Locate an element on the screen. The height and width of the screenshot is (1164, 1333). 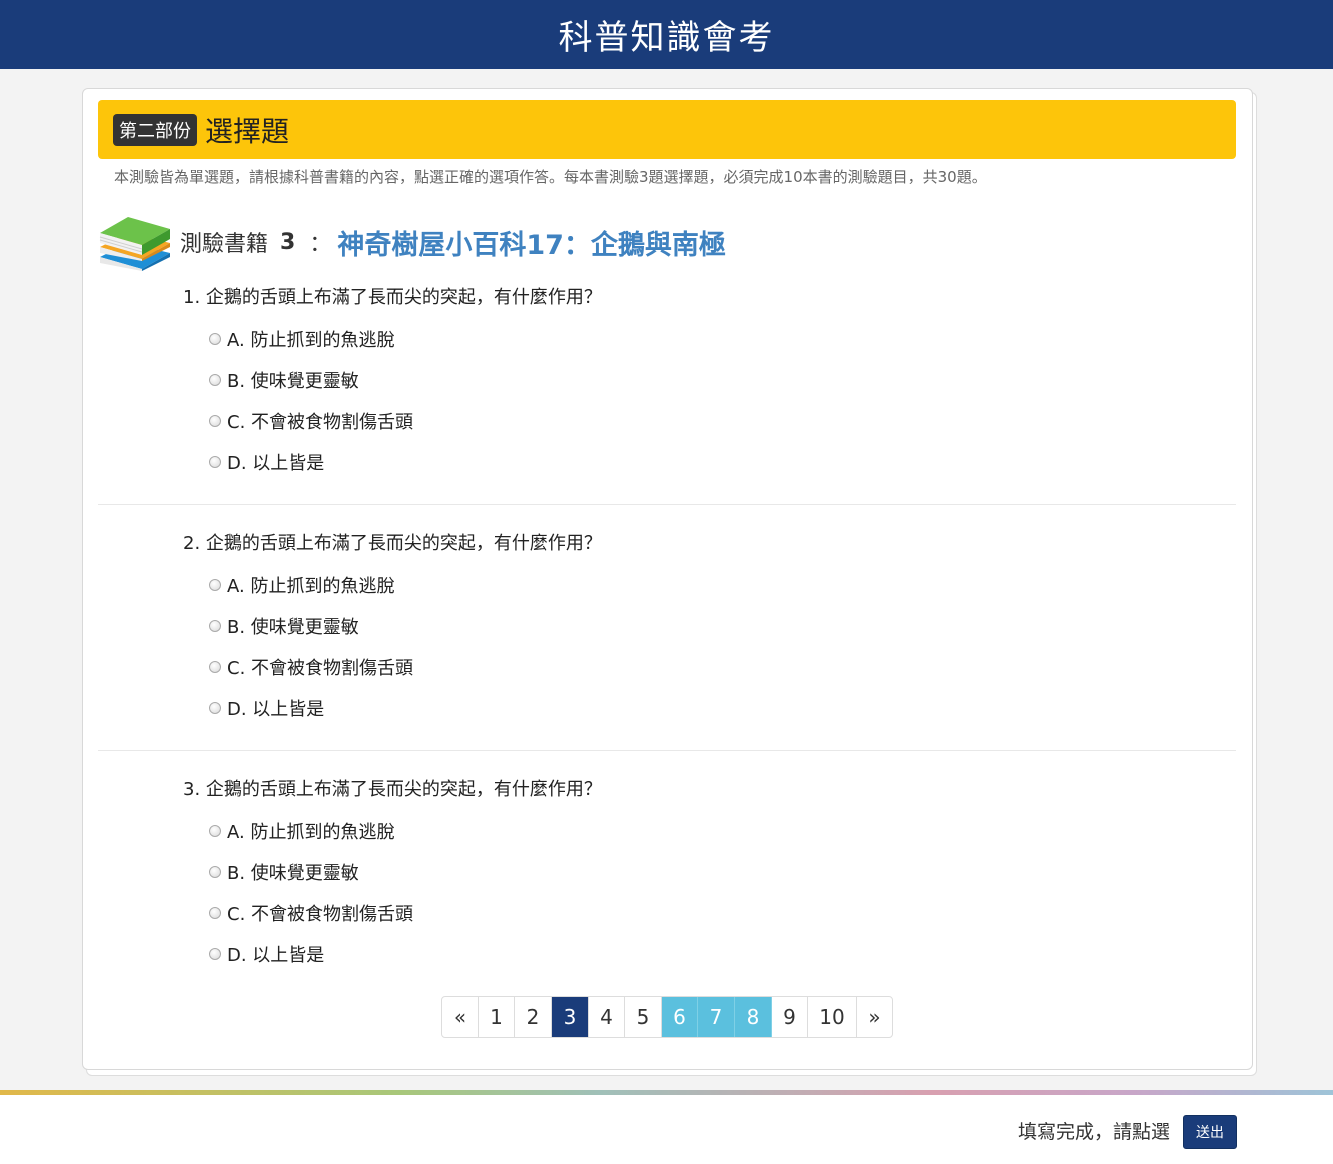
submit-button: 送出 is located at coordinates (1210, 1132).